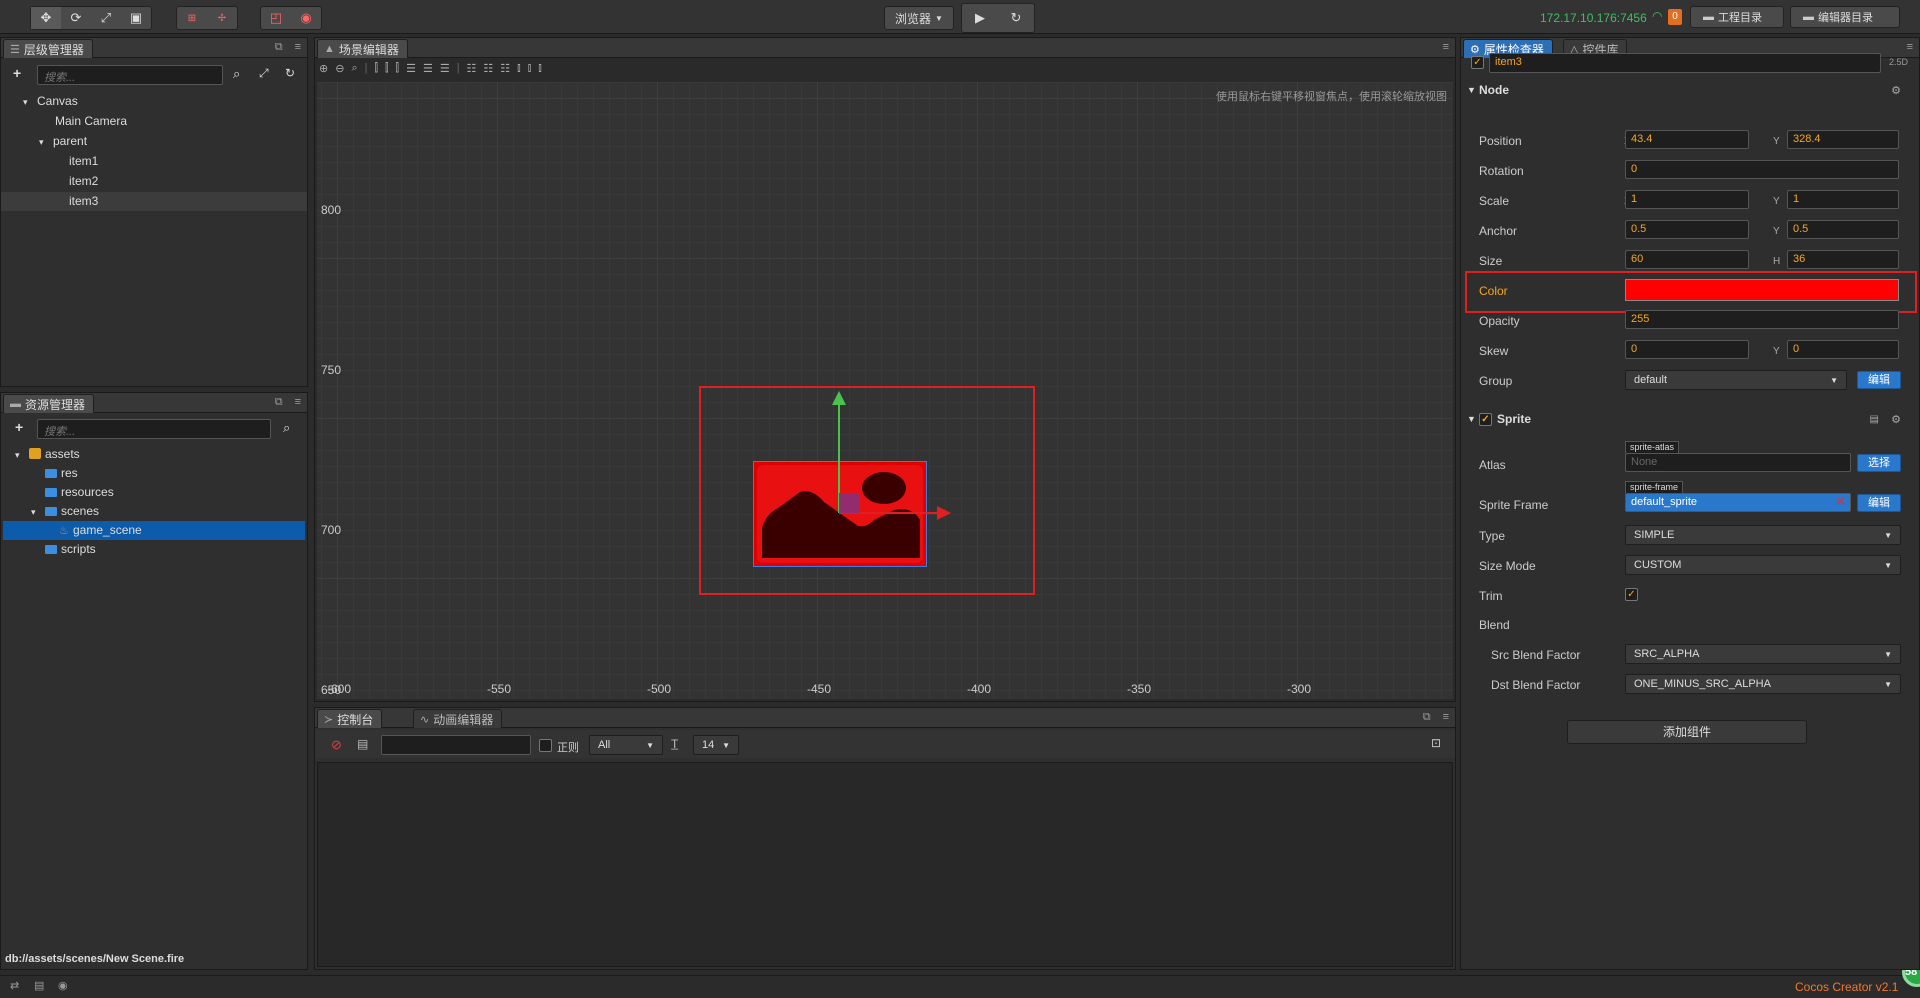 This screenshot has width=1920, height=998. What do you see at coordinates (154, 181) in the screenshot?
I see `tree-item-item2: item2` at bounding box center [154, 181].